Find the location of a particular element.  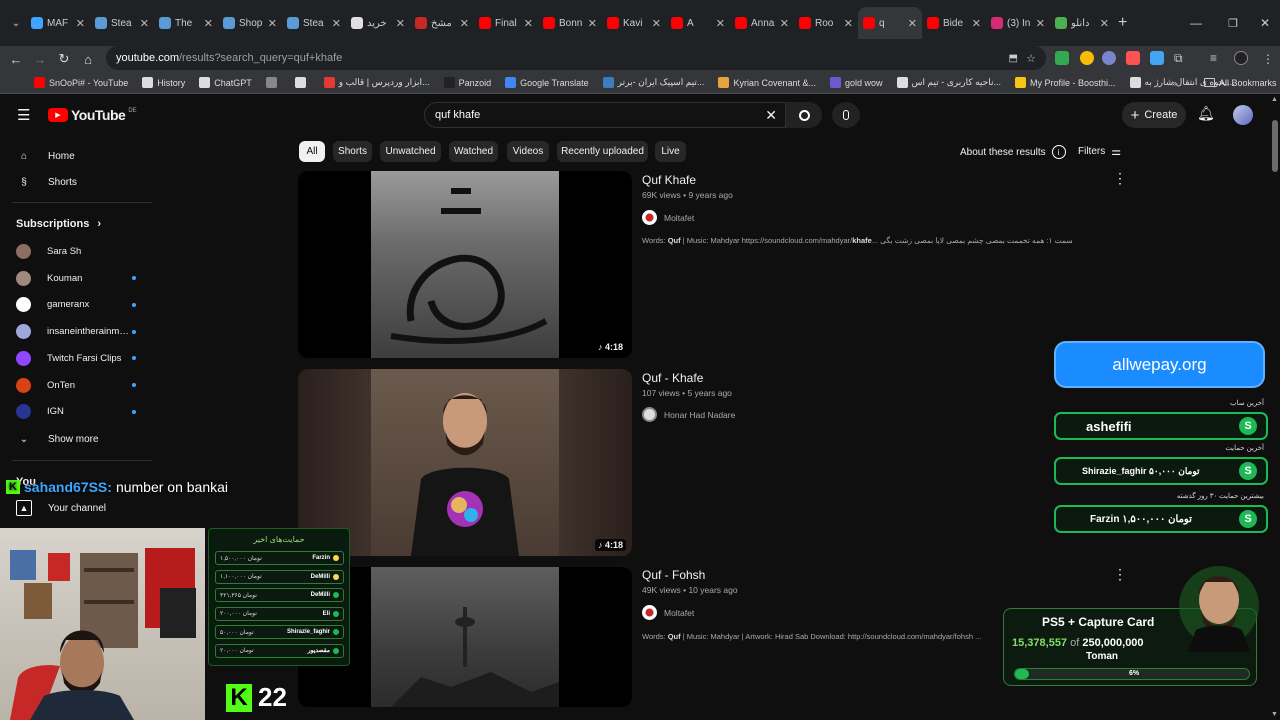

browser-tab: The ✕ is located at coordinates (186, 23).